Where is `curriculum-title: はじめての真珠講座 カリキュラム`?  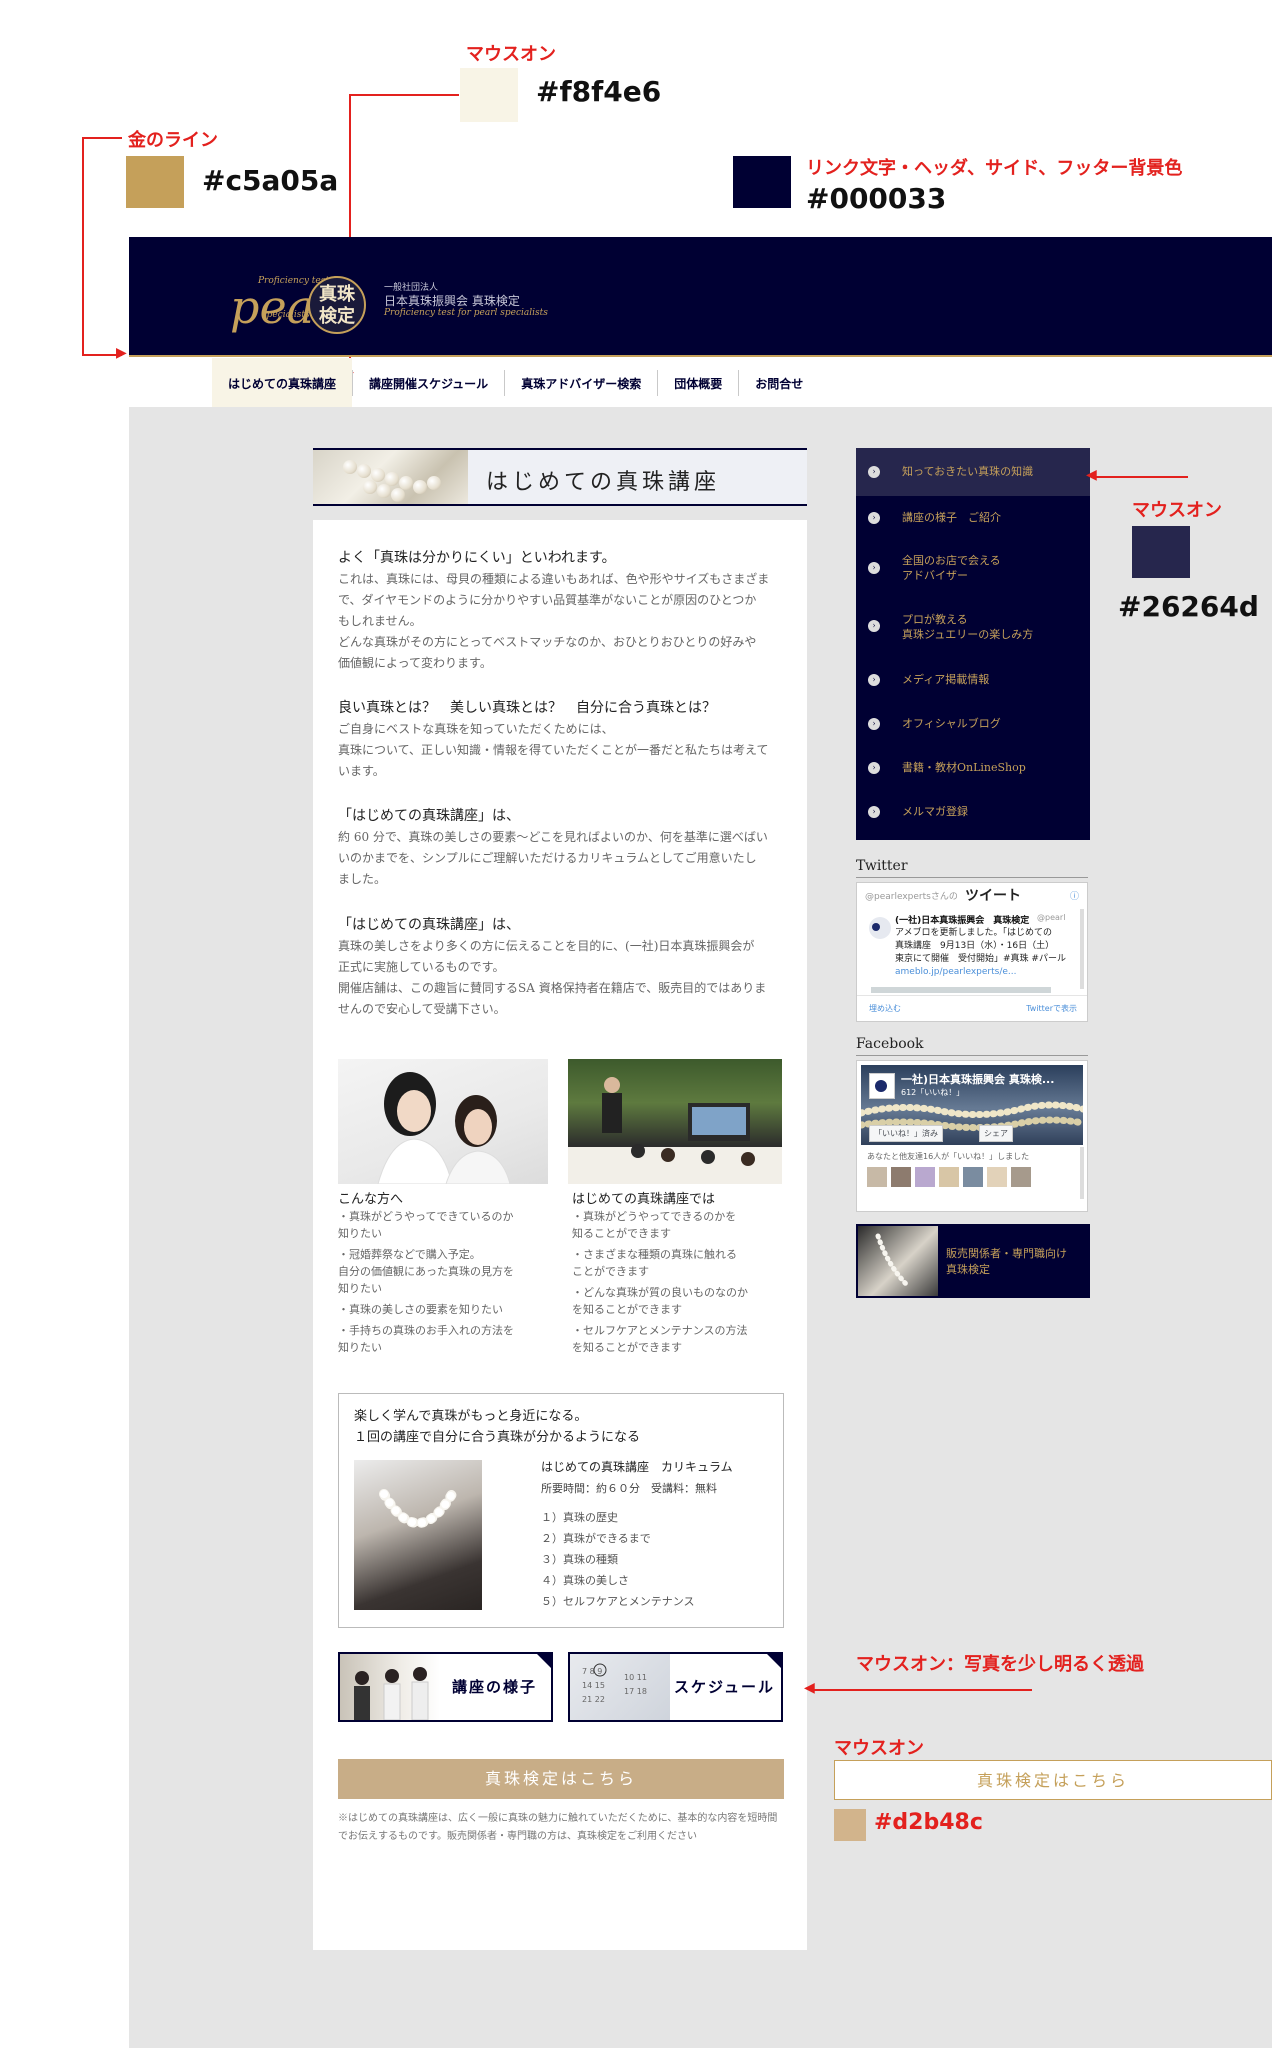 curriculum-title: はじめての真珠講座 カリキュラム is located at coordinates (637, 1467).